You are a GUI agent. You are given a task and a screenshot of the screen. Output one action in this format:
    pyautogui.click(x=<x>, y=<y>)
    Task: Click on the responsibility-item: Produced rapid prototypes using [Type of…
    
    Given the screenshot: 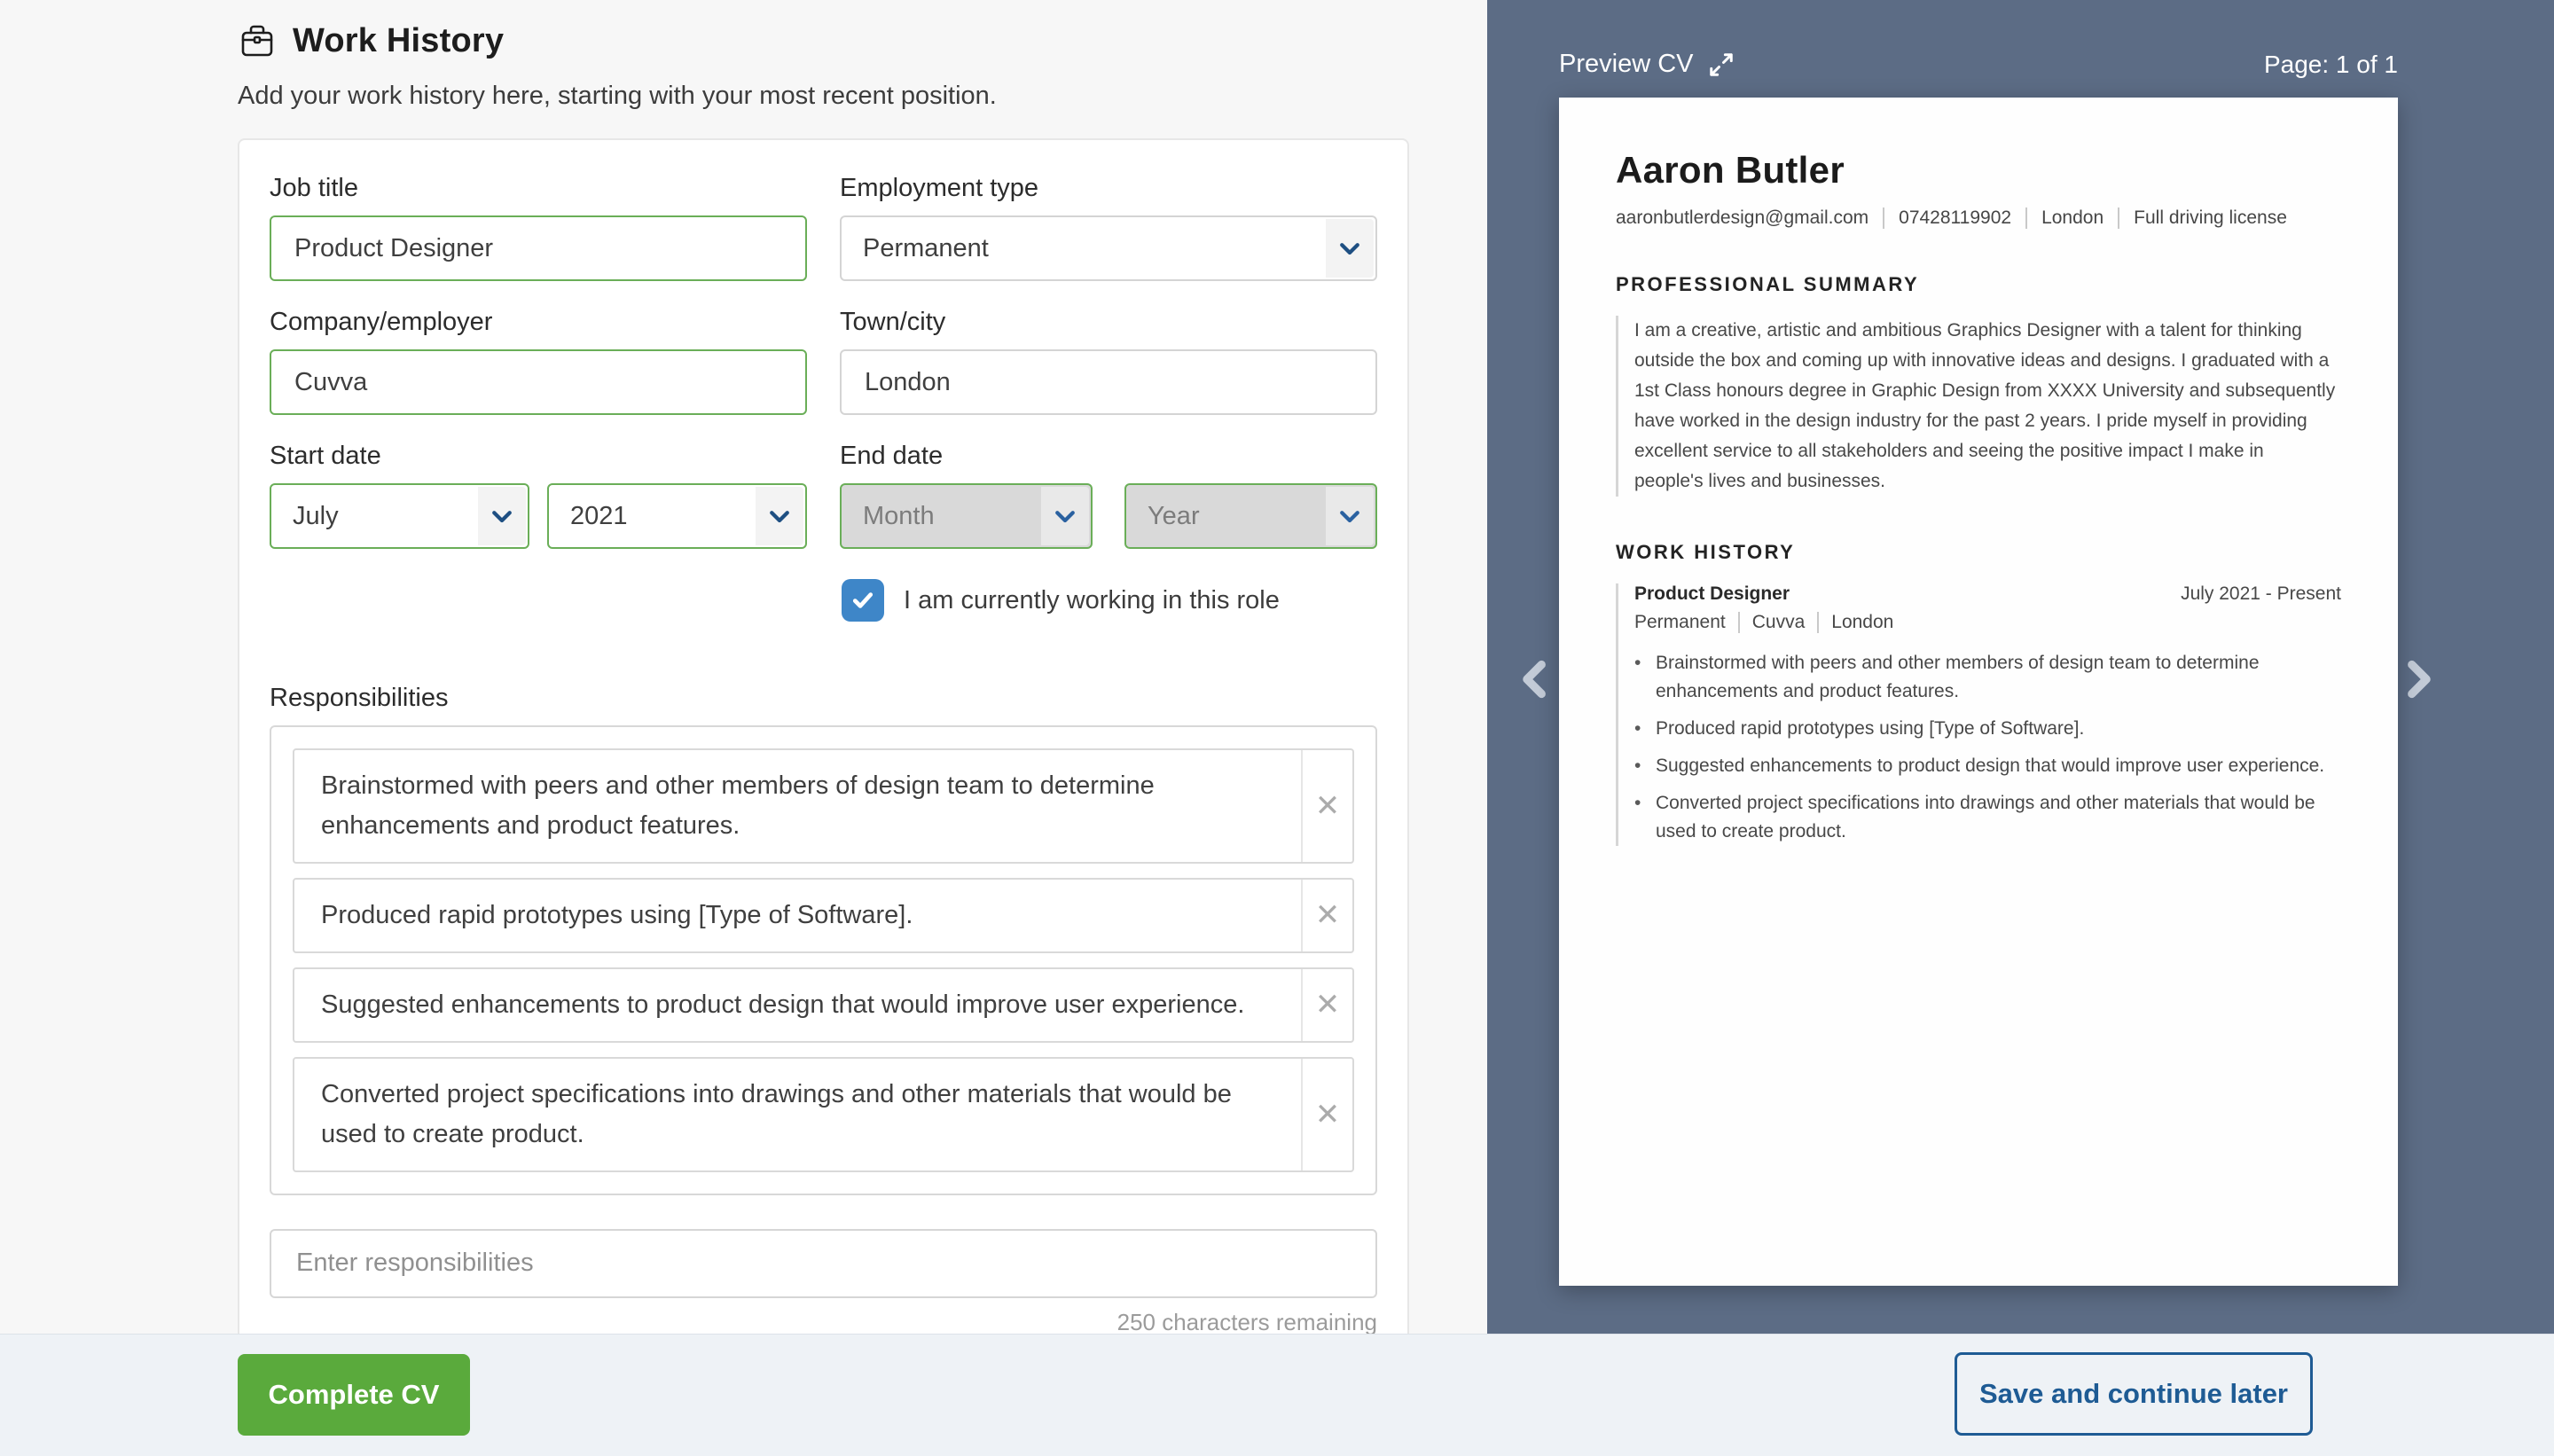 What is the action you would take?
    pyautogui.click(x=823, y=915)
    